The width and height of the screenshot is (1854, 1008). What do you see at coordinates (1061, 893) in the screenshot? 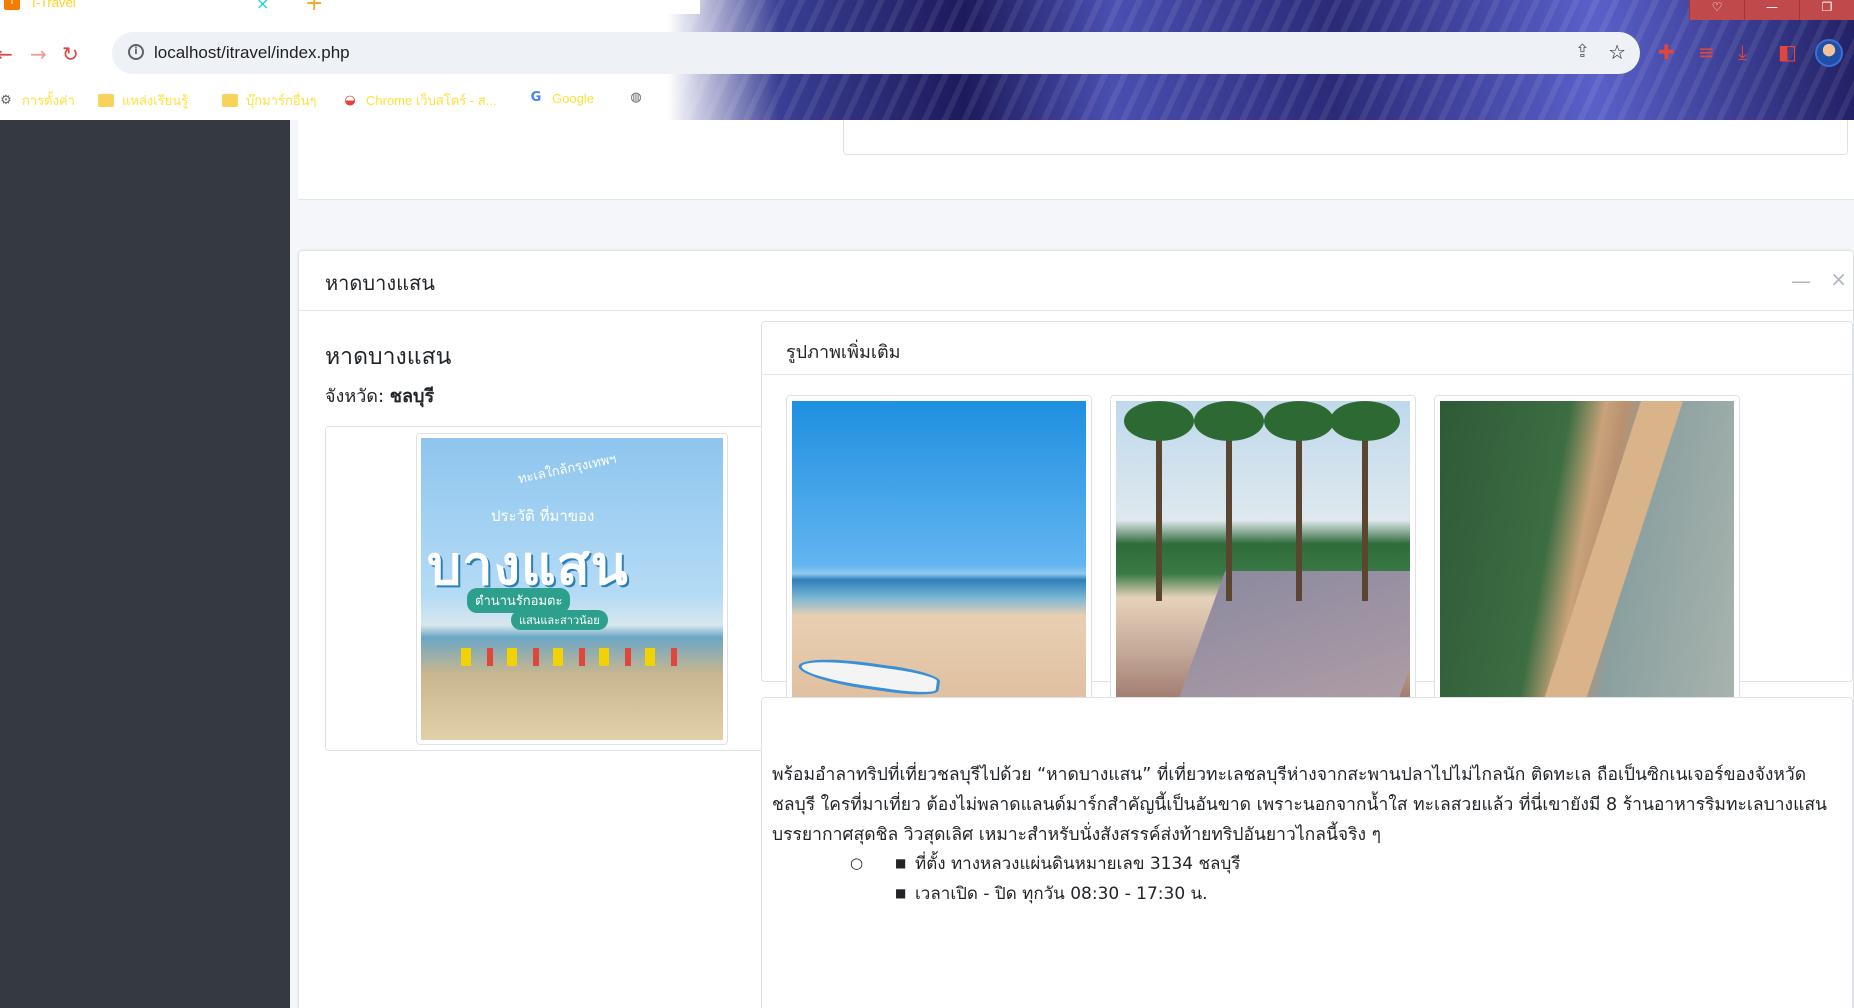
I see `opening-hours-text: เวลาเปิด - ปิด ทุกวัน 08:30 - 17:30 น.` at bounding box center [1061, 893].